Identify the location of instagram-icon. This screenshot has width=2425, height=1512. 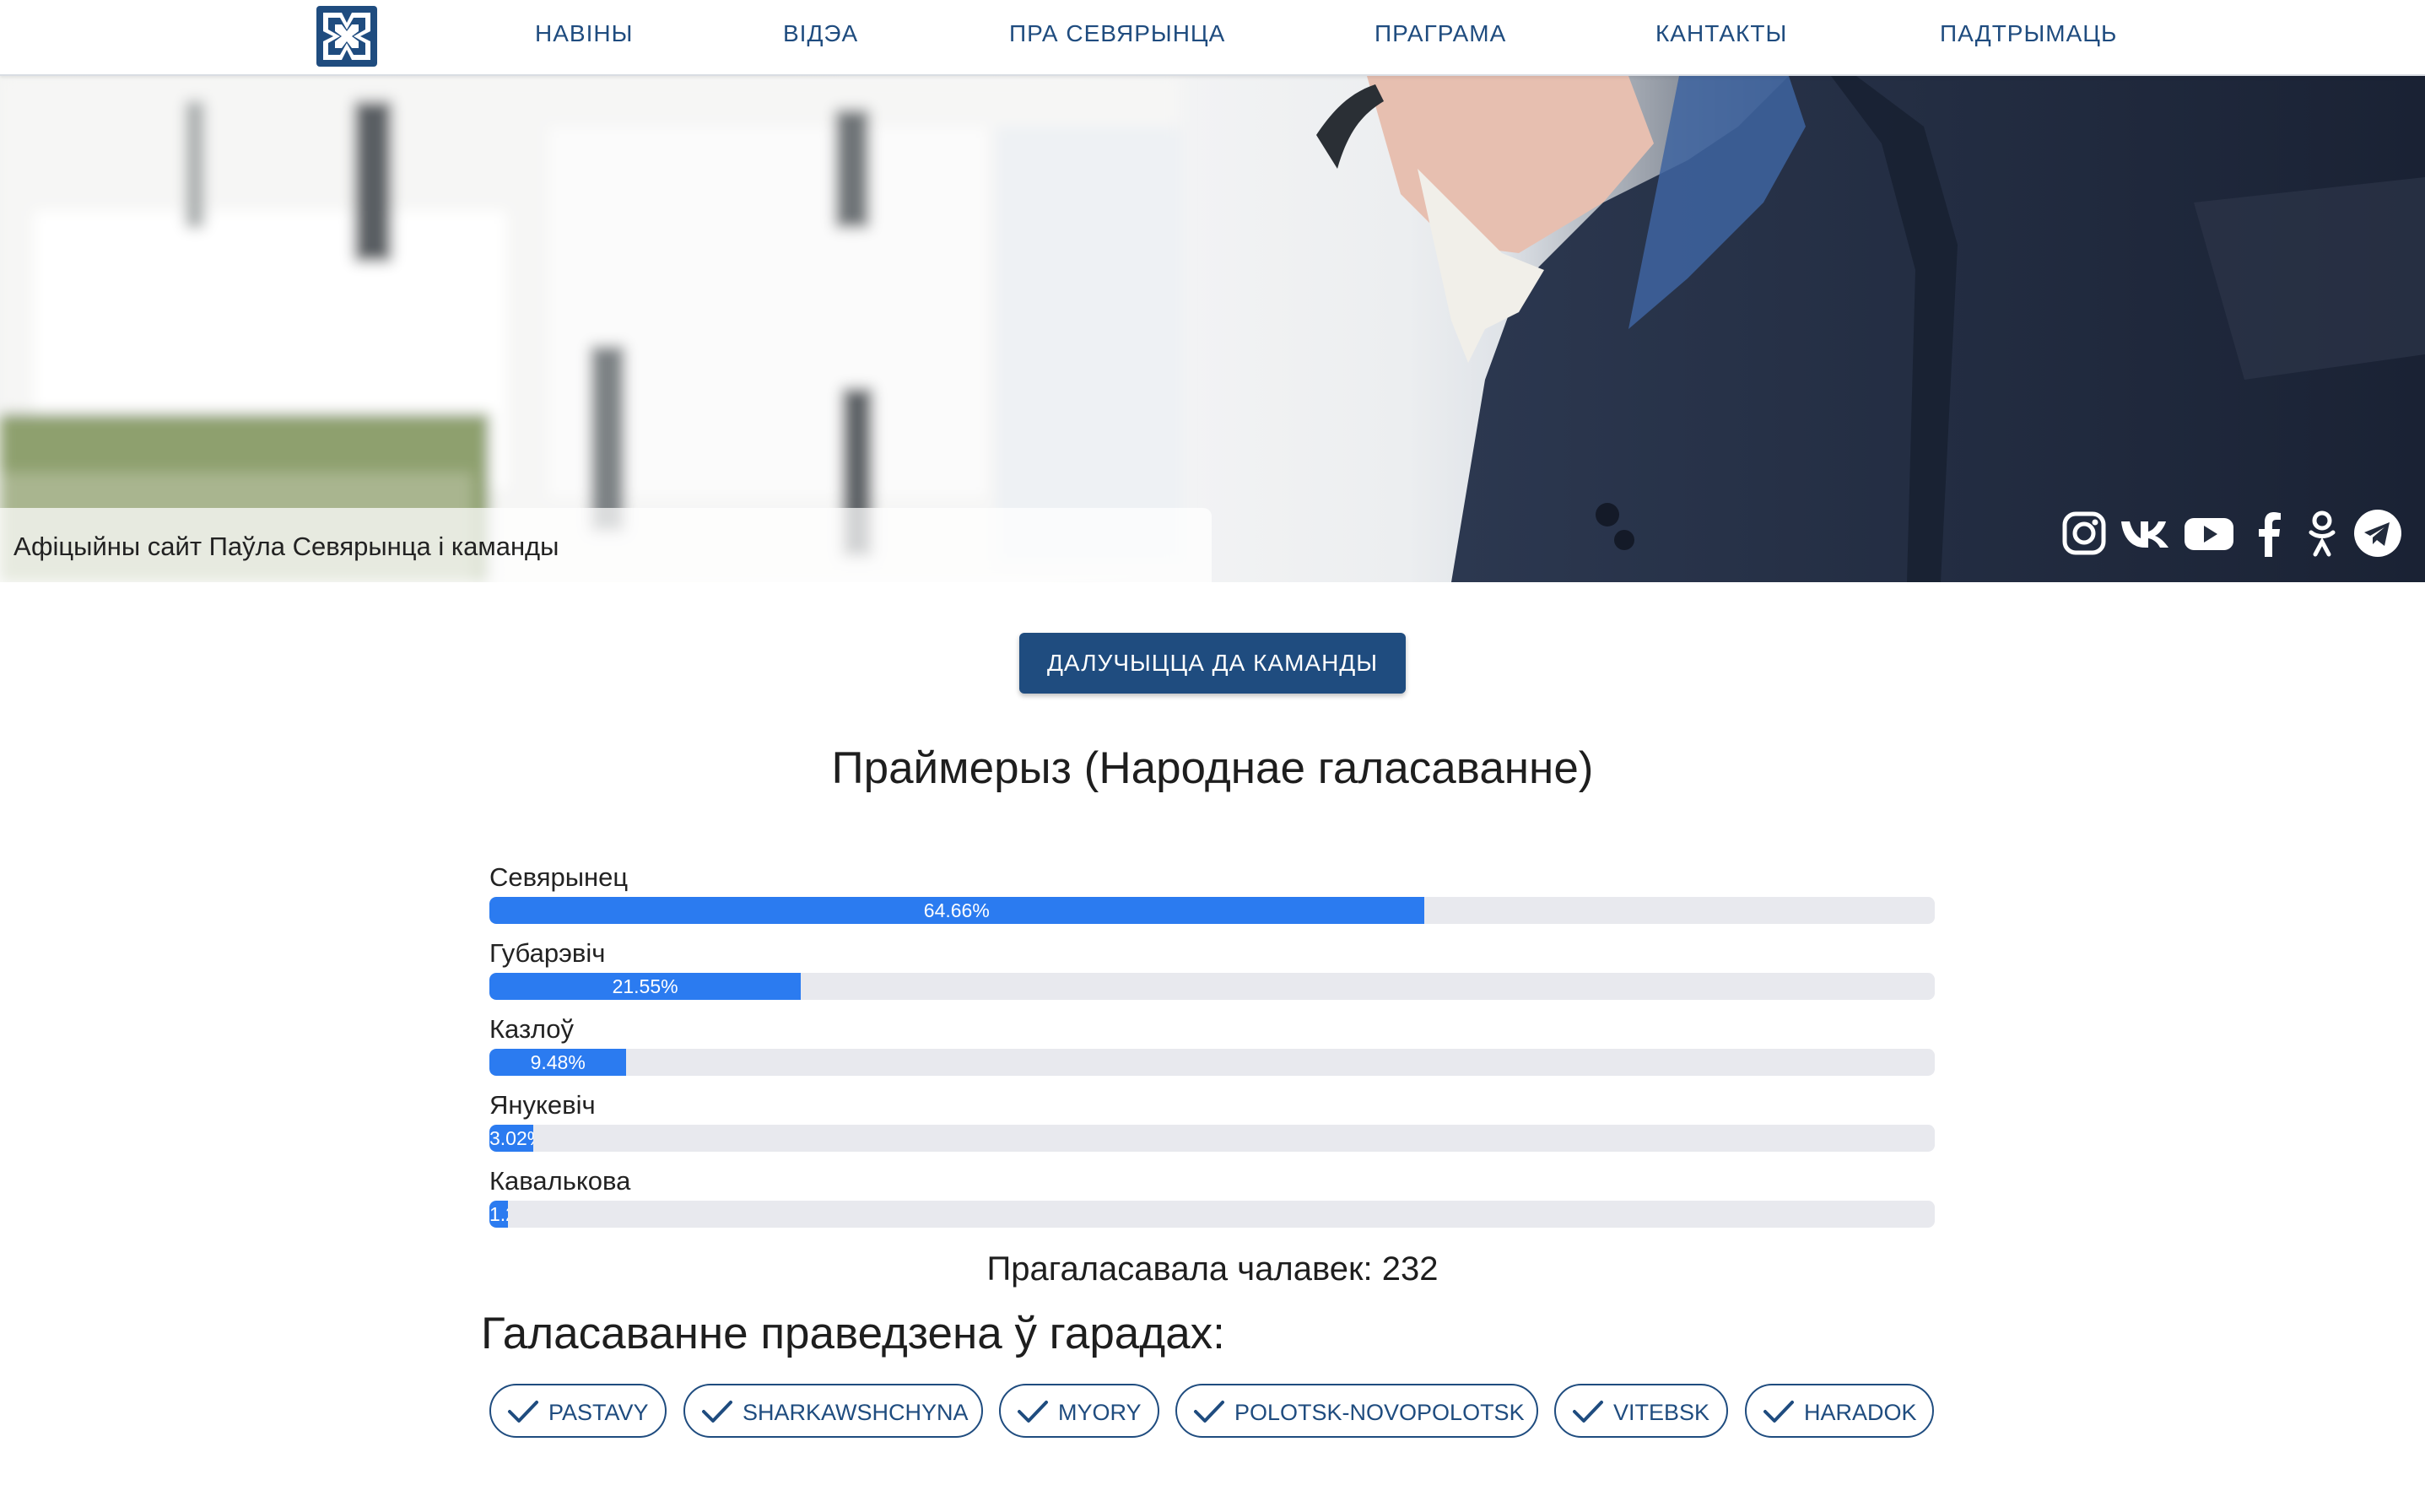
(2084, 533).